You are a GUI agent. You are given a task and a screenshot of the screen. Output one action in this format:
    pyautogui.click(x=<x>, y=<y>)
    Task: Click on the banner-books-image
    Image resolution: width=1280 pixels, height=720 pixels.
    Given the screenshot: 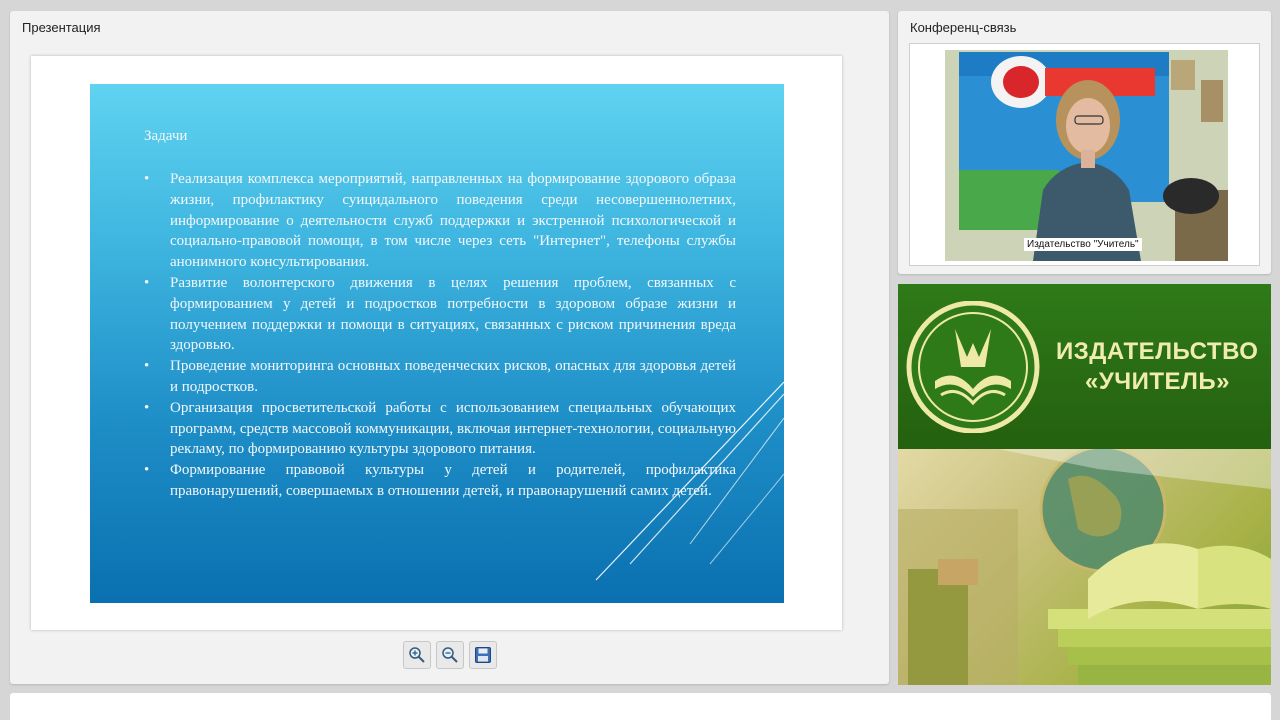 What is the action you would take?
    pyautogui.click(x=1084, y=565)
    